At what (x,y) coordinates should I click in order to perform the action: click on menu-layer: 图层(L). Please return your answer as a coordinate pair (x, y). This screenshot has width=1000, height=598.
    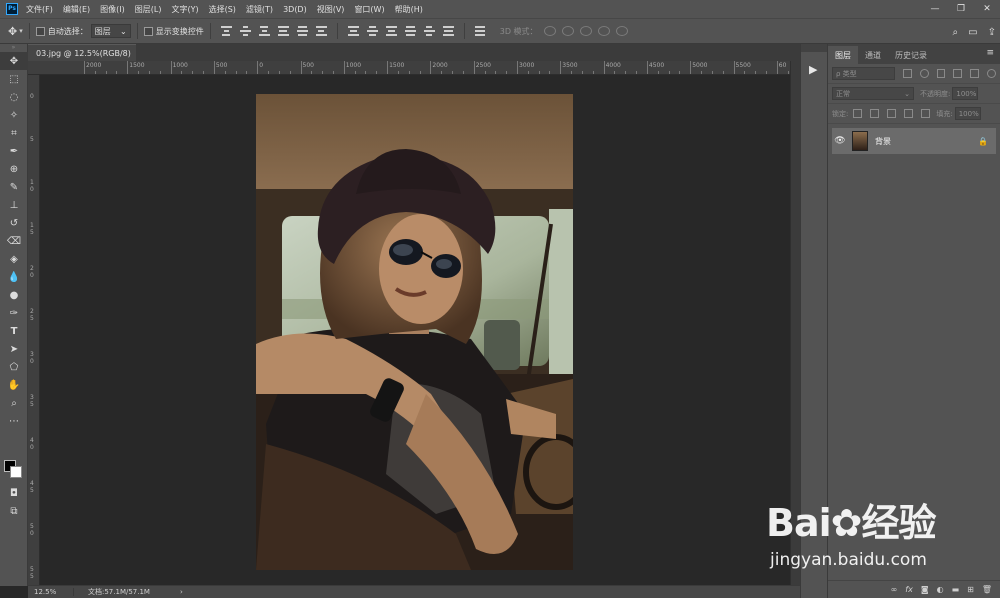
    Looking at the image, I should click on (148, 9).